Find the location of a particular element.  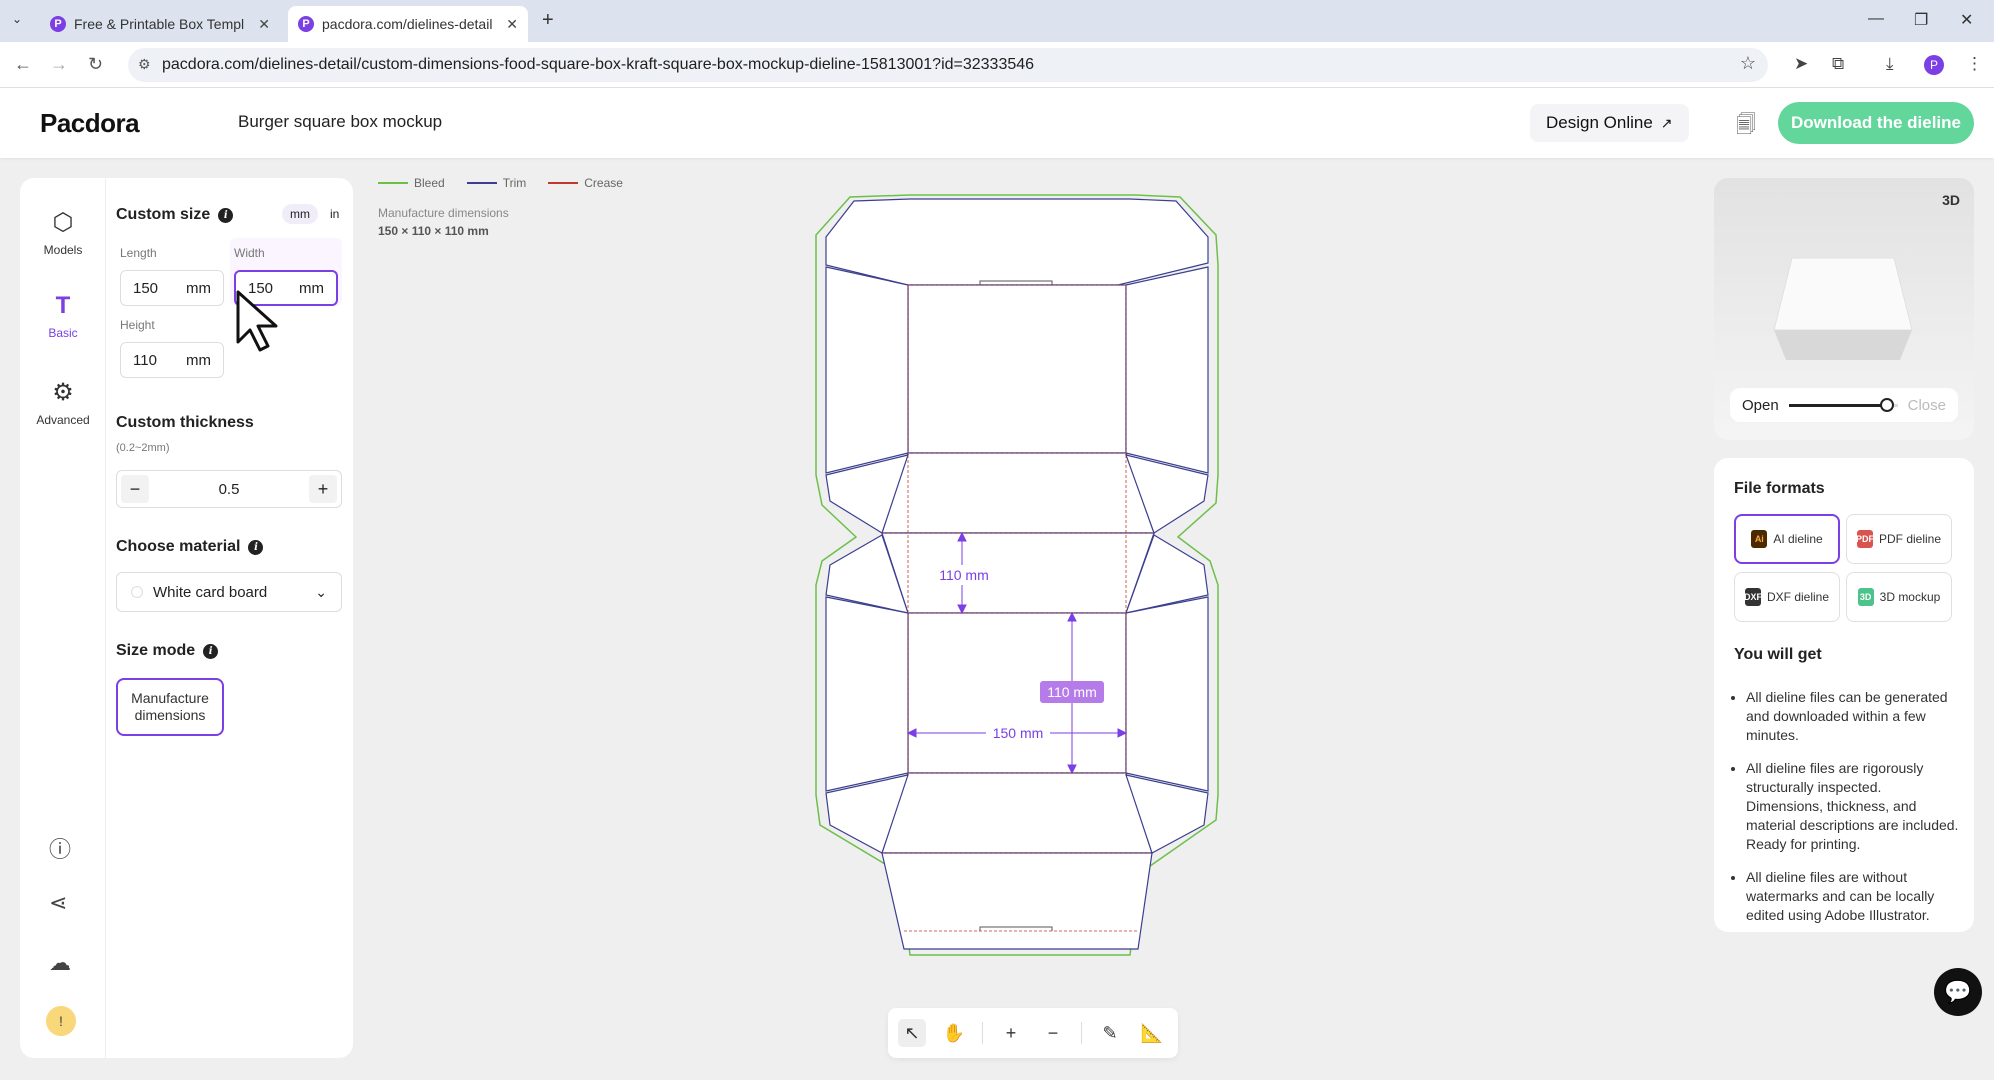

share-icon: ⋖ is located at coordinates (58, 903).